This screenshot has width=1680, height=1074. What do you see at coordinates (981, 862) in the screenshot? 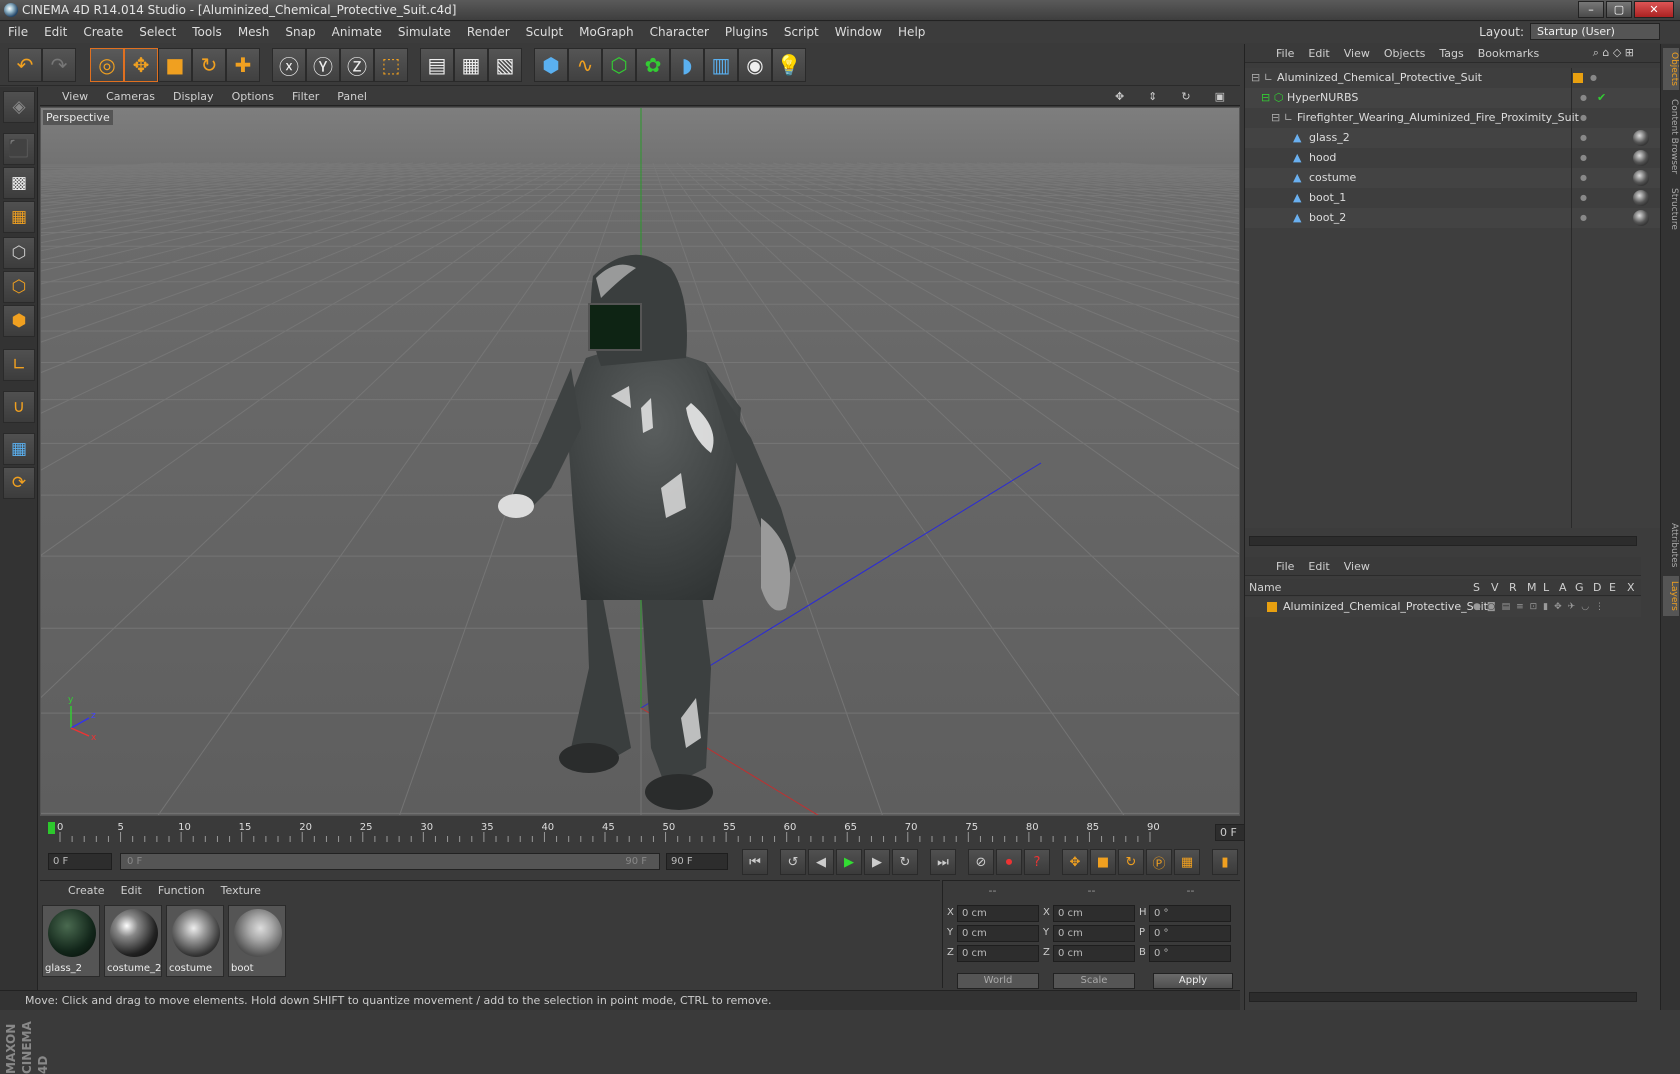
I see `record-off-icon: ⊘` at bounding box center [981, 862].